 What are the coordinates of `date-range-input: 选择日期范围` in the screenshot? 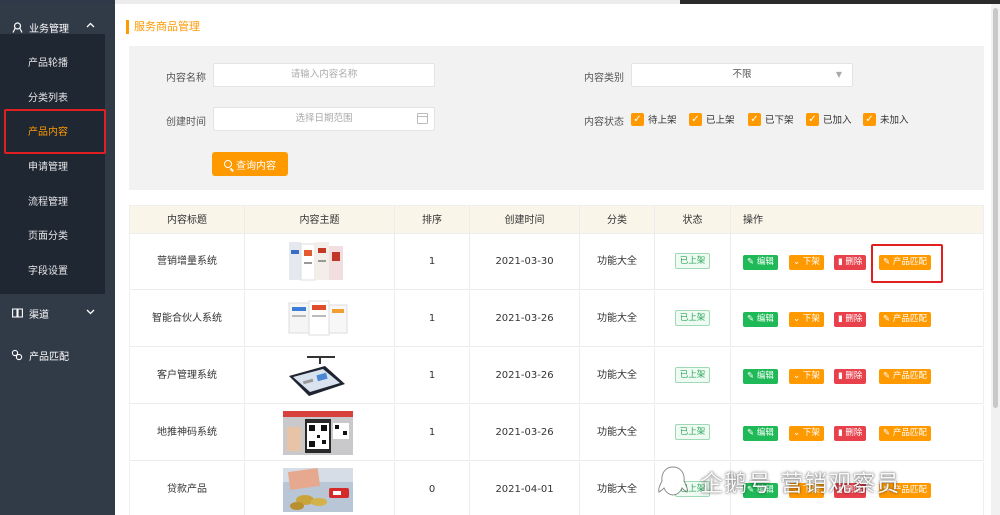 It's located at (324, 119).